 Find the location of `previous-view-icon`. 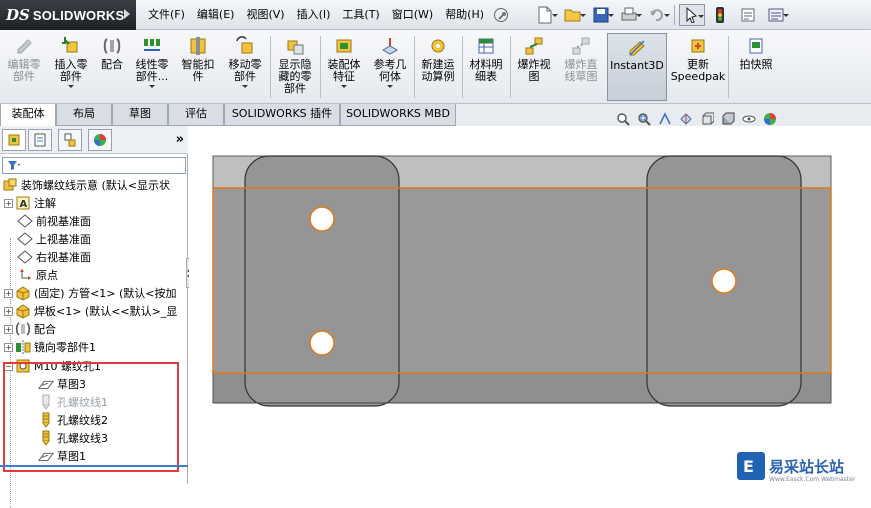

previous-view-icon is located at coordinates (665, 118).